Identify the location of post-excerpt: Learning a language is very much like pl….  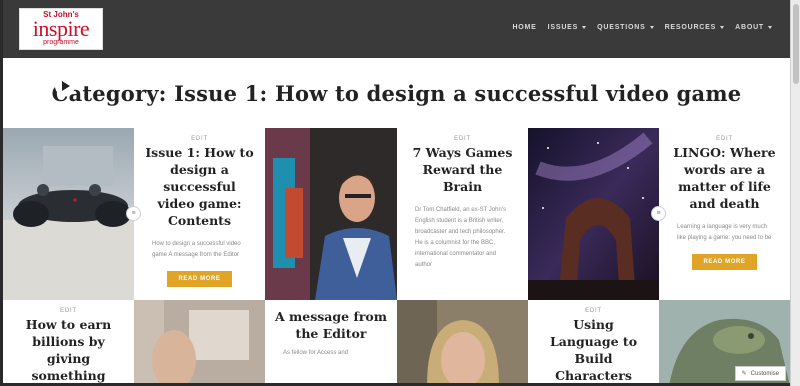
(724, 232).